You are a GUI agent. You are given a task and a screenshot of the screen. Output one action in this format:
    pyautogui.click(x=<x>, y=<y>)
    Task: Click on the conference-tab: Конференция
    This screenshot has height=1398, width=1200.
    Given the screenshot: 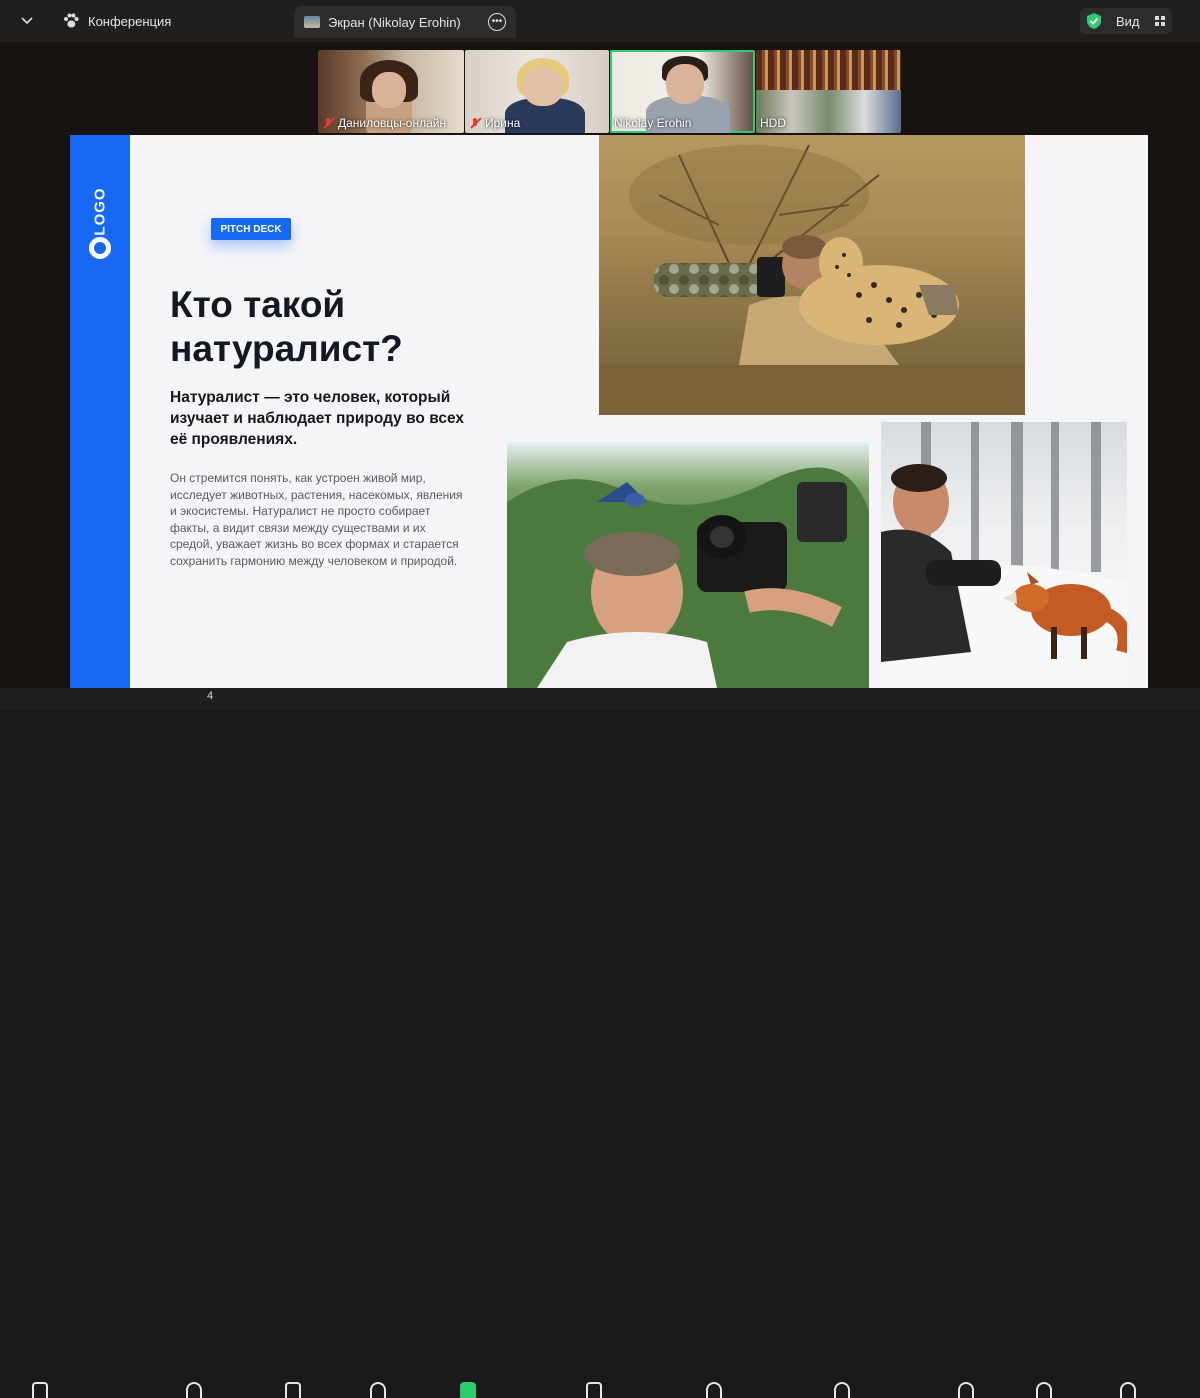 What is the action you would take?
    pyautogui.click(x=116, y=21)
    